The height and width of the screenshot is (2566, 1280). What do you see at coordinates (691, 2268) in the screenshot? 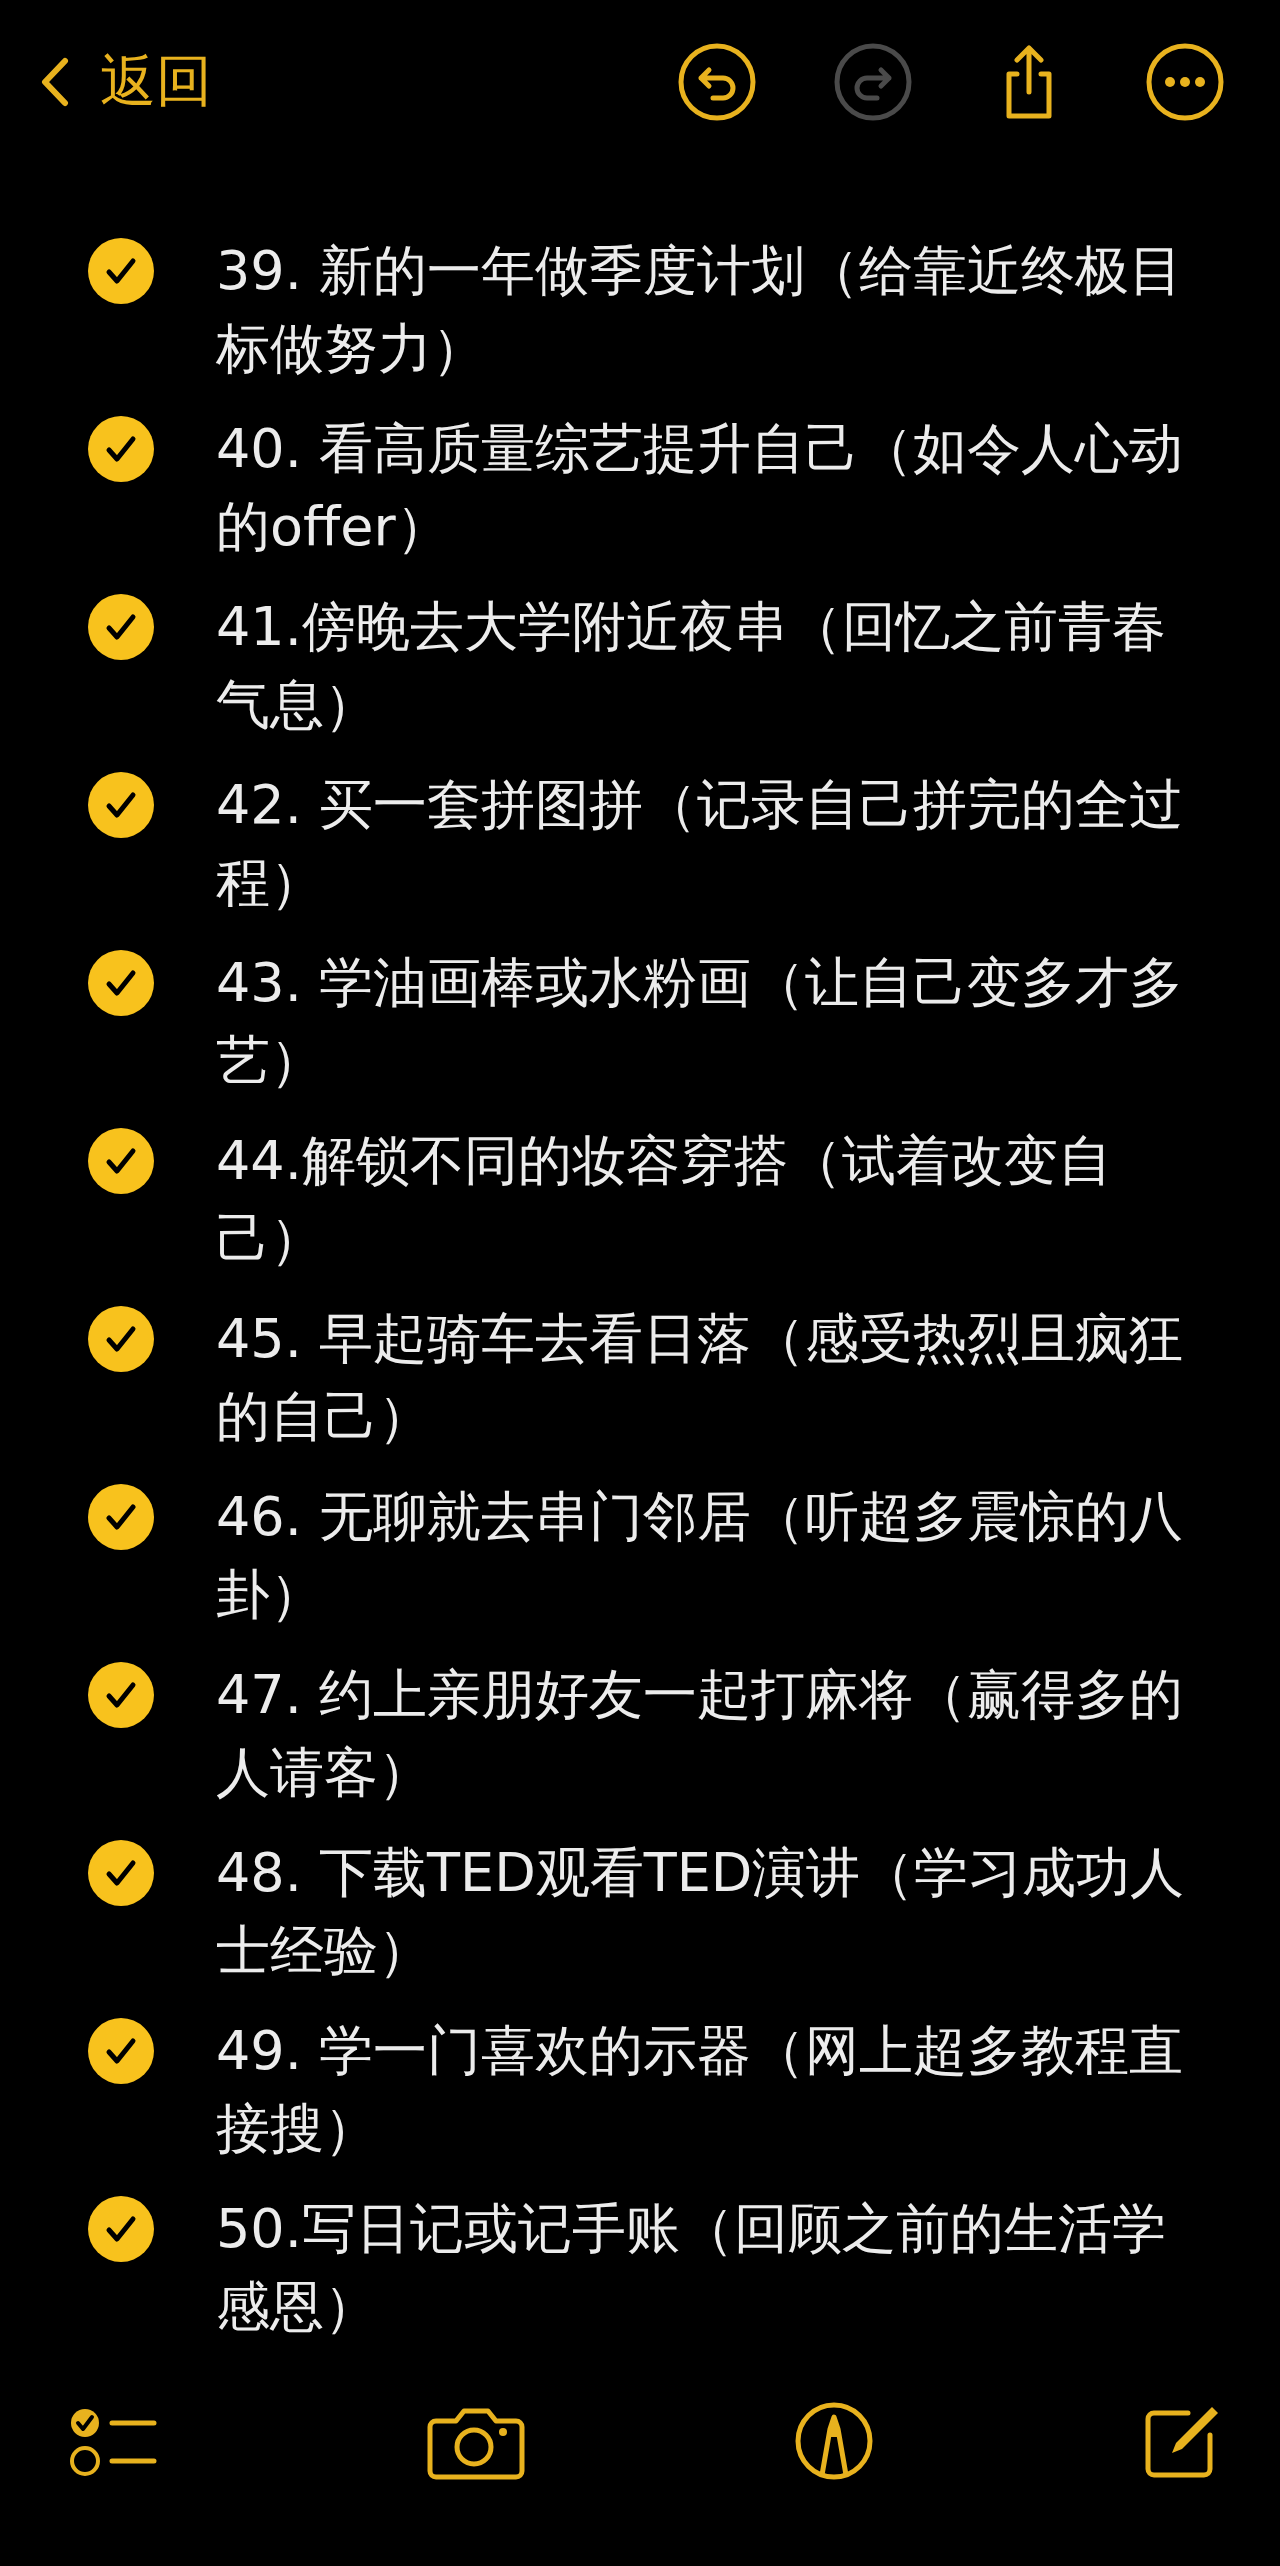
I see `checklist-item-text: 50.写日记或记手账（回顾之前的生活学感恩）` at bounding box center [691, 2268].